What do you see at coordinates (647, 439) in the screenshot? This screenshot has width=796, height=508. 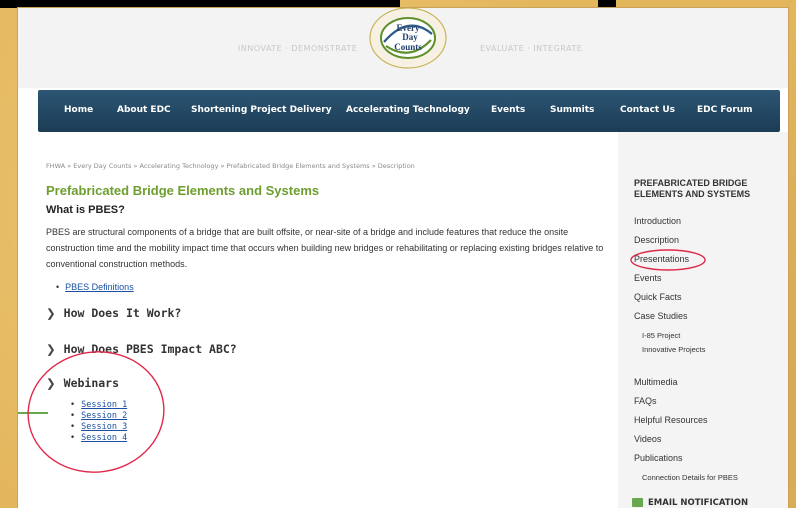 I see `sidebar-item-videos: Videos` at bounding box center [647, 439].